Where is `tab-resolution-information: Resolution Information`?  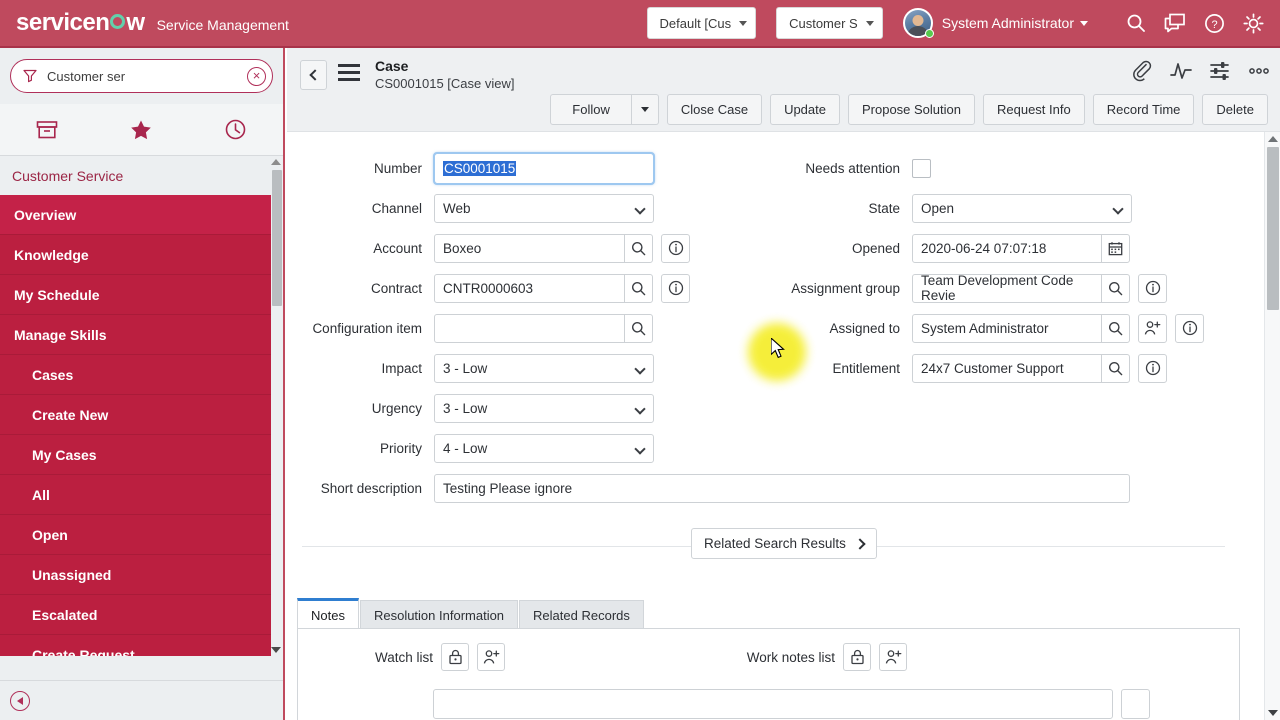
tab-resolution-information: Resolution Information is located at coordinates (439, 614).